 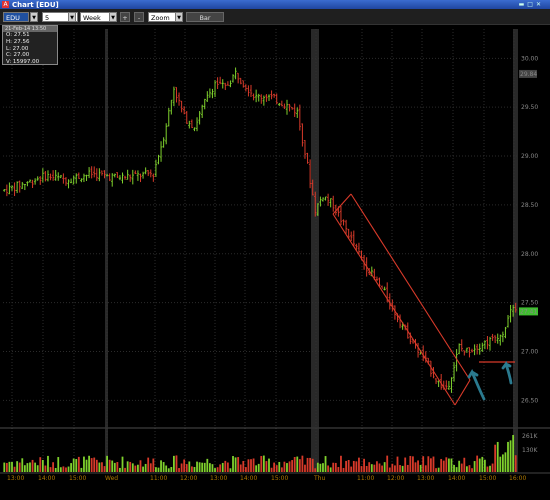 I want to click on arrow-icon, so click(x=476, y=384).